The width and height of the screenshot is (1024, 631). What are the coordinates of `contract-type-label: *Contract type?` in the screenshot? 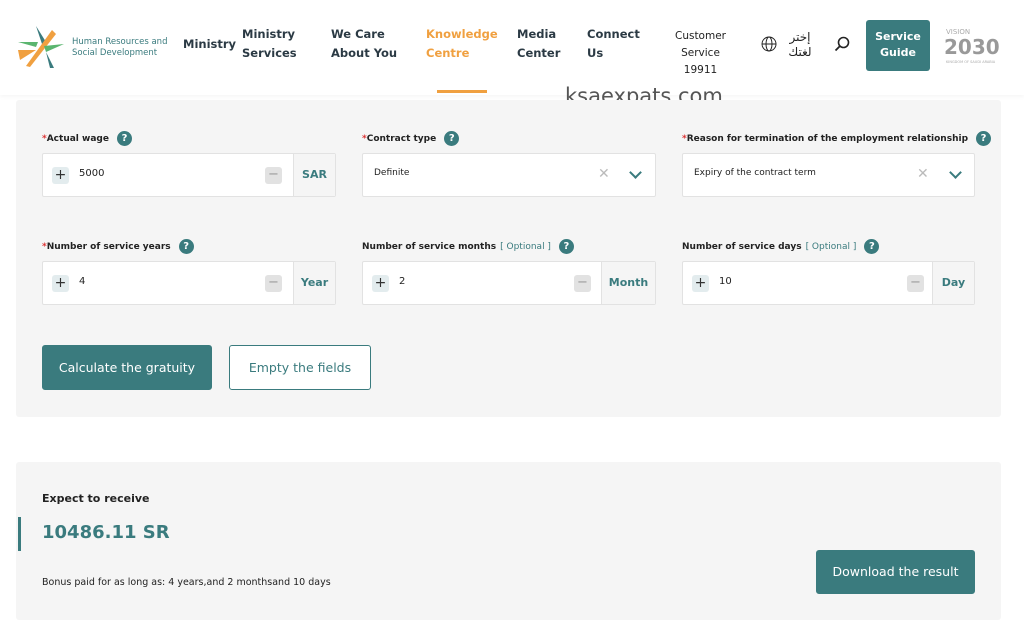 It's located at (411, 138).